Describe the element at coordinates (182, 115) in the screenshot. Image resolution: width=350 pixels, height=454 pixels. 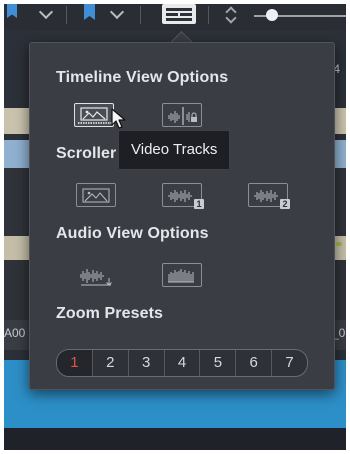
I see `audio-waveform-lock-icon` at that location.